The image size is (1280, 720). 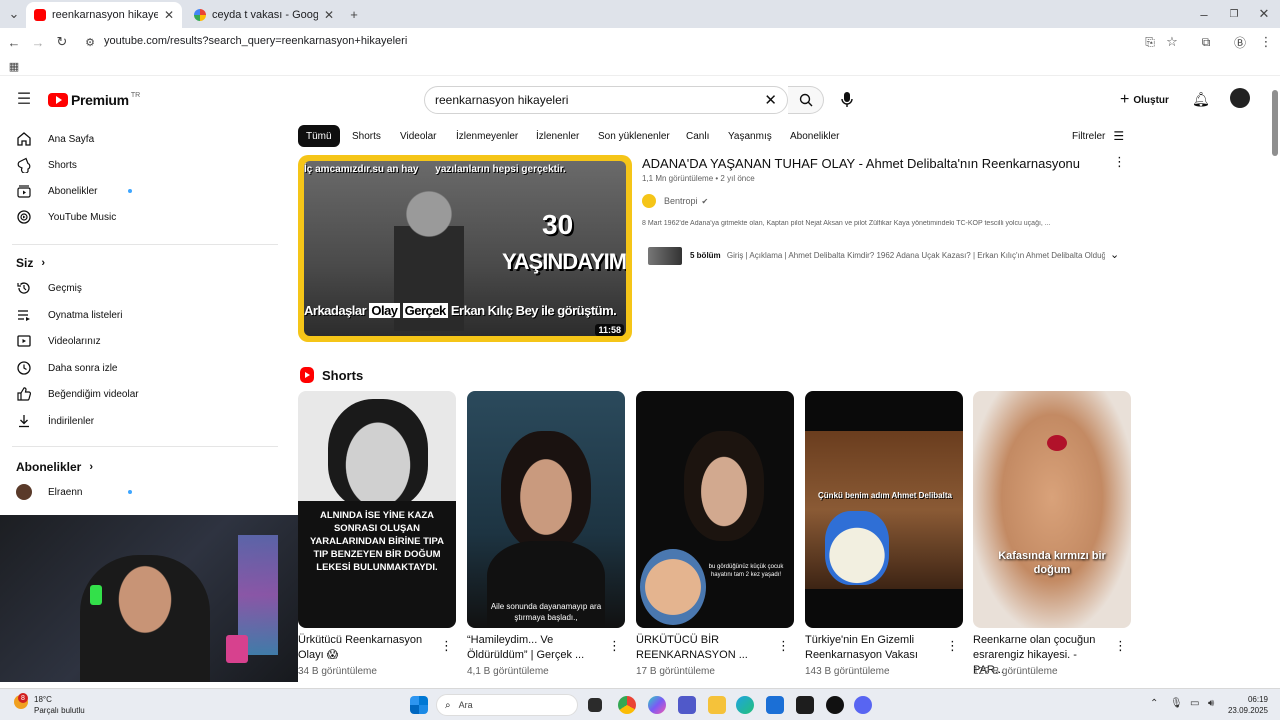 What do you see at coordinates (94, 100) in the screenshot?
I see `youtube-premium-logo: Premium TR` at bounding box center [94, 100].